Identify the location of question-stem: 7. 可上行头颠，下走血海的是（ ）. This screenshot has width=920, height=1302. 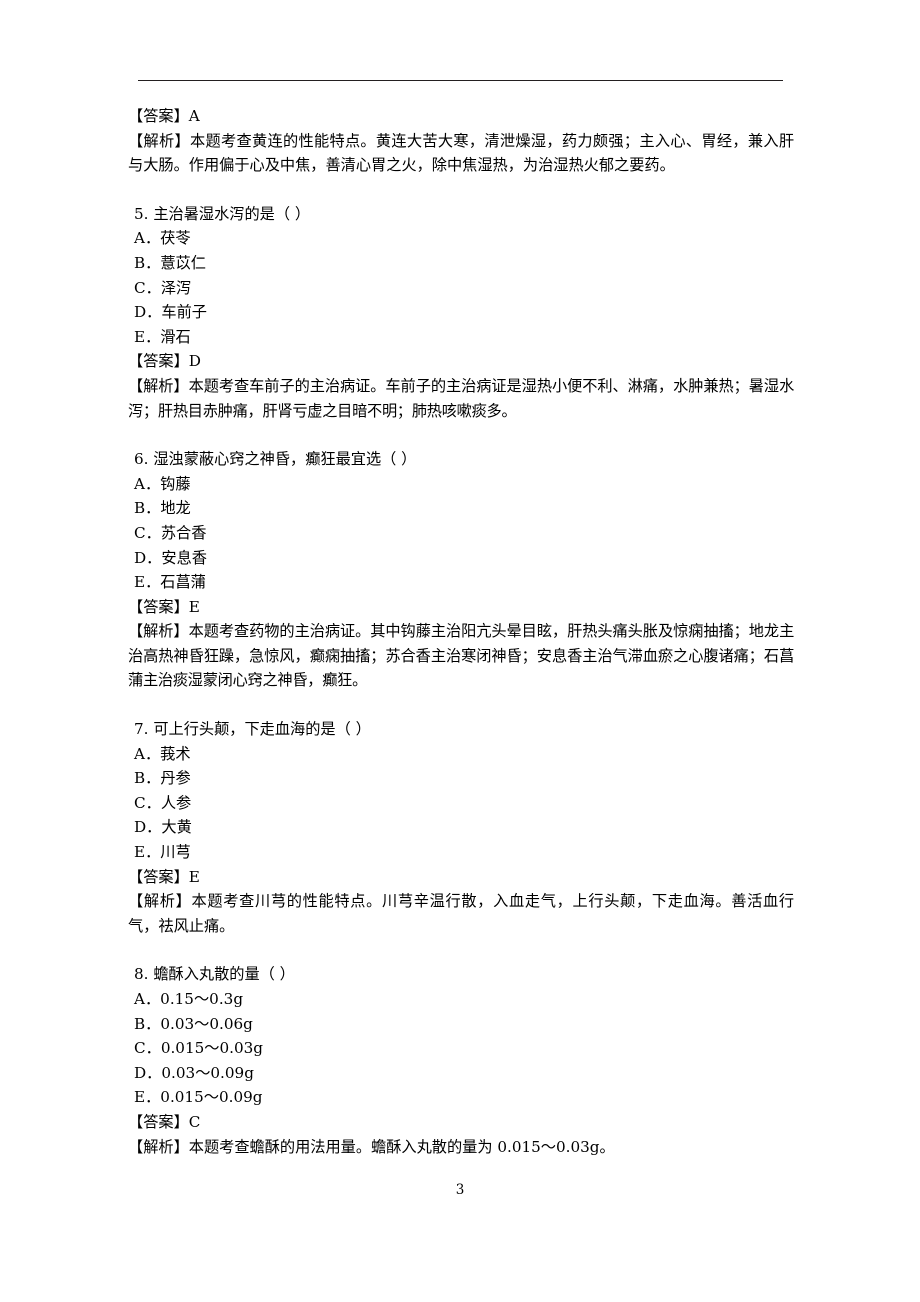
(461, 729).